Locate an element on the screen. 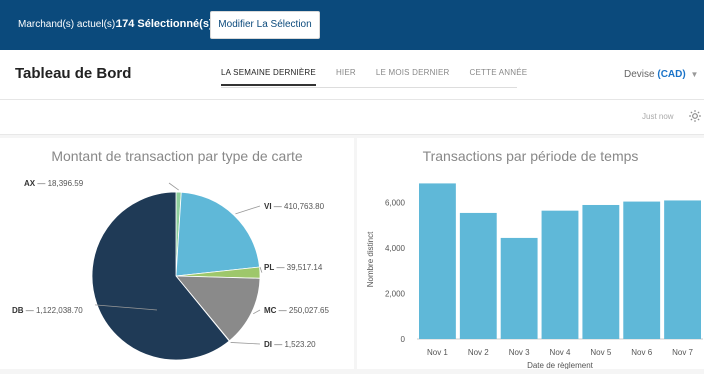  bar-chart-title: Transactions par période de temps is located at coordinates (530, 156).